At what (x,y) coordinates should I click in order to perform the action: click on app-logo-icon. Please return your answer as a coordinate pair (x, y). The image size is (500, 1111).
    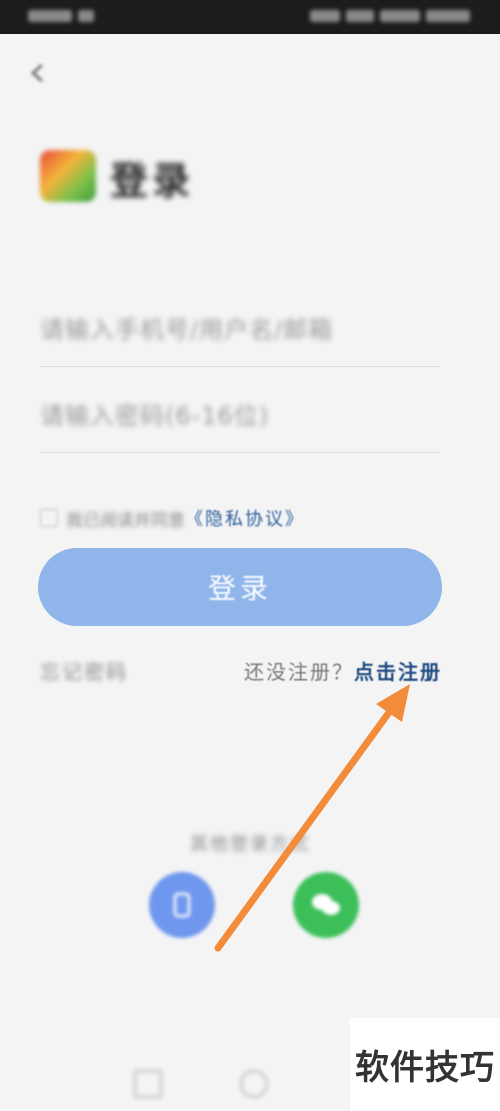
    Looking at the image, I should click on (68, 176).